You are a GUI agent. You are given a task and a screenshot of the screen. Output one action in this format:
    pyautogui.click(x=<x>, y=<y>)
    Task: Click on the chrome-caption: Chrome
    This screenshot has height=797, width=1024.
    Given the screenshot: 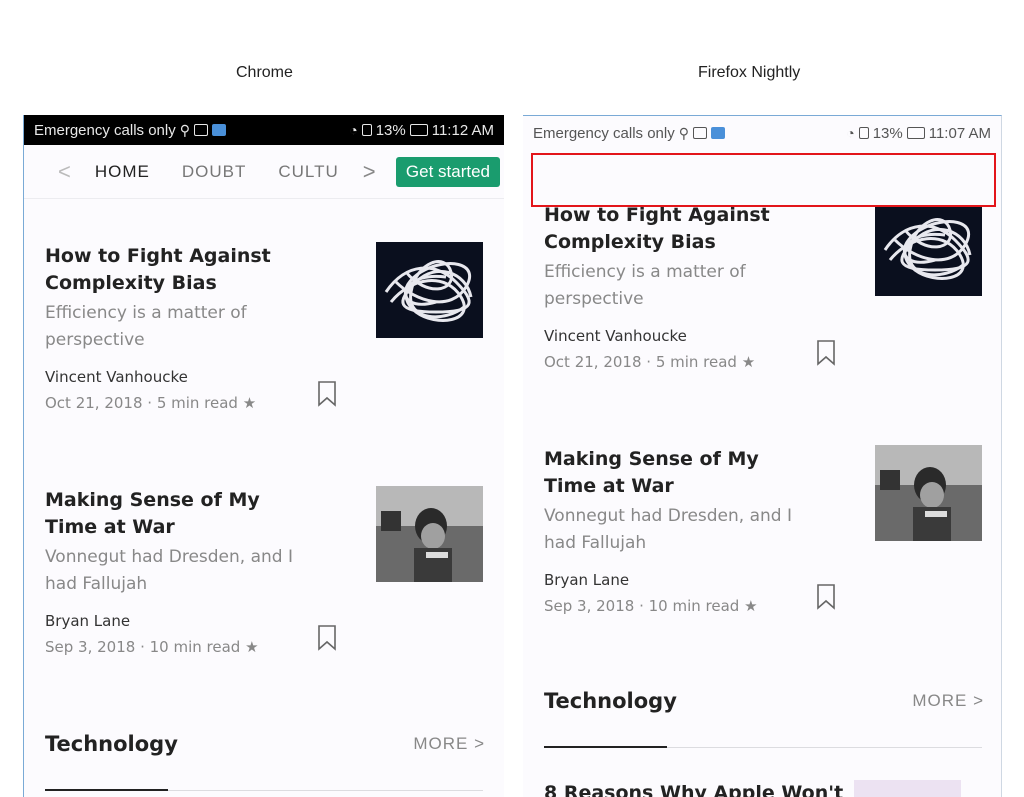 What is the action you would take?
    pyautogui.click(x=264, y=72)
    